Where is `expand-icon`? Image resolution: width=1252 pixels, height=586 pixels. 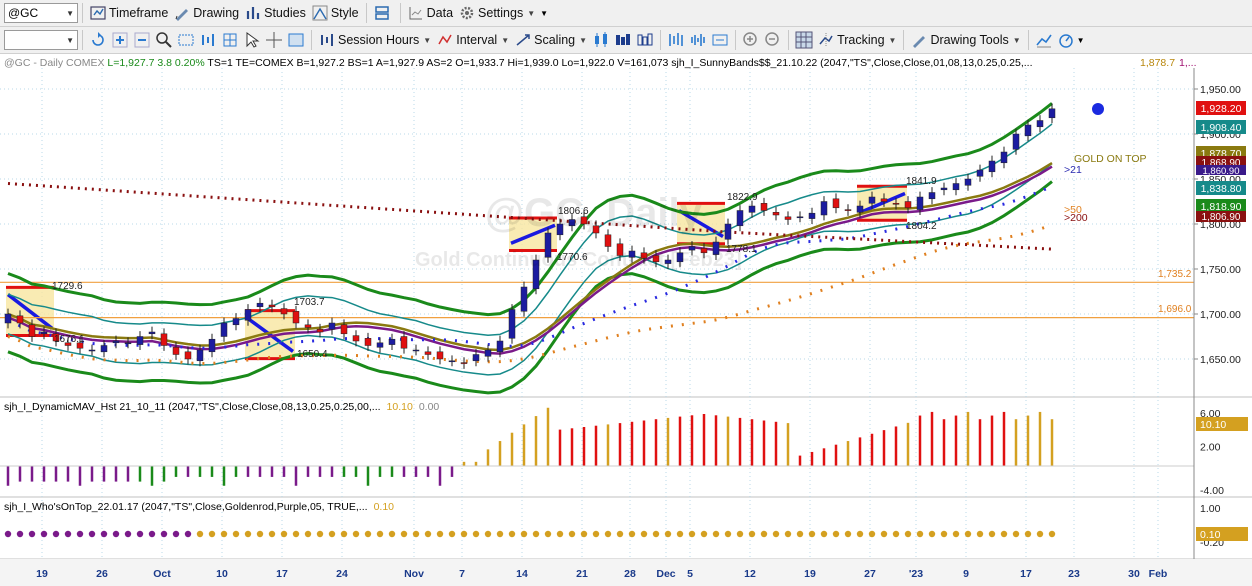
expand-icon is located at coordinates (720, 40).